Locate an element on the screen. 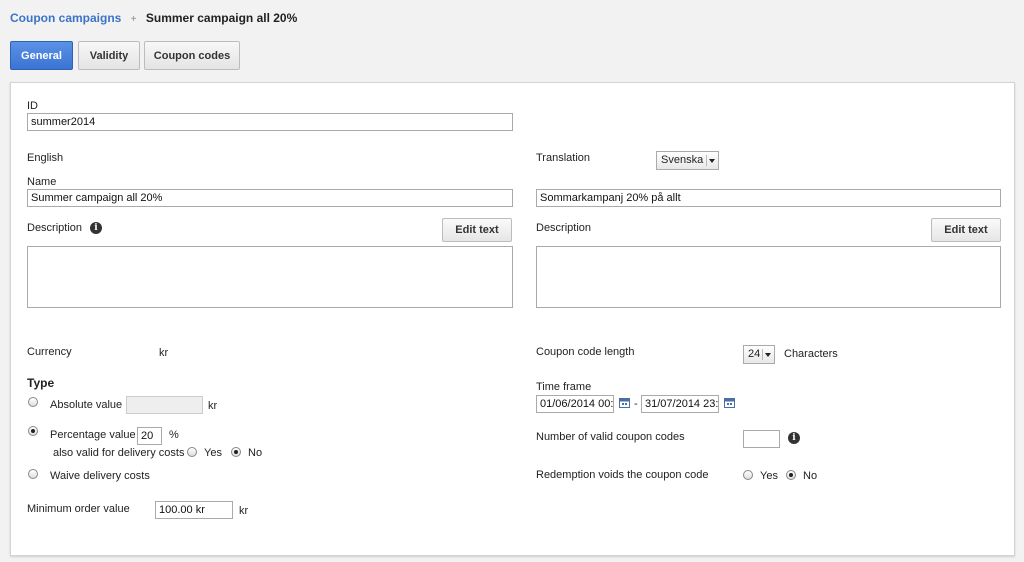 The width and height of the screenshot is (1024, 562). redemption-no-radio is located at coordinates (791, 475).